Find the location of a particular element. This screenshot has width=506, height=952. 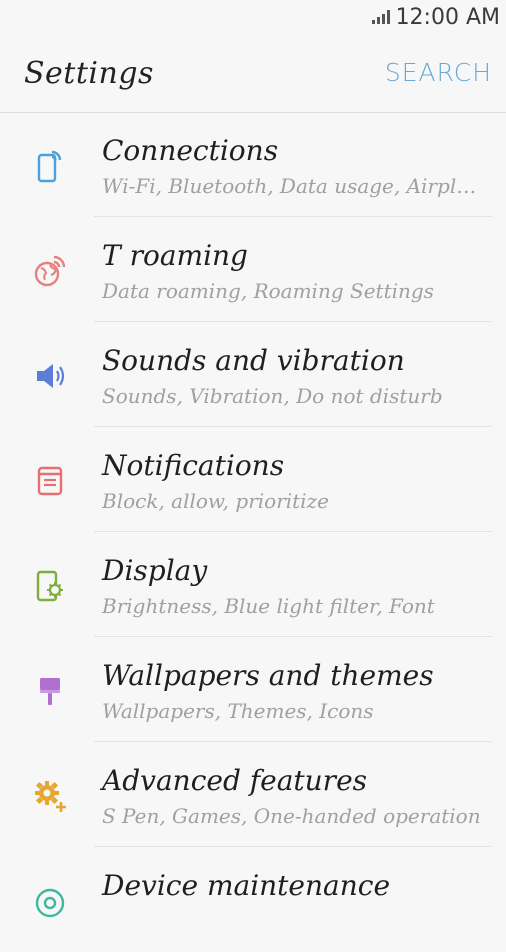

settings-item-t-roaming: T roaming Data roaming, Roaming Settings is located at coordinates (253, 269).